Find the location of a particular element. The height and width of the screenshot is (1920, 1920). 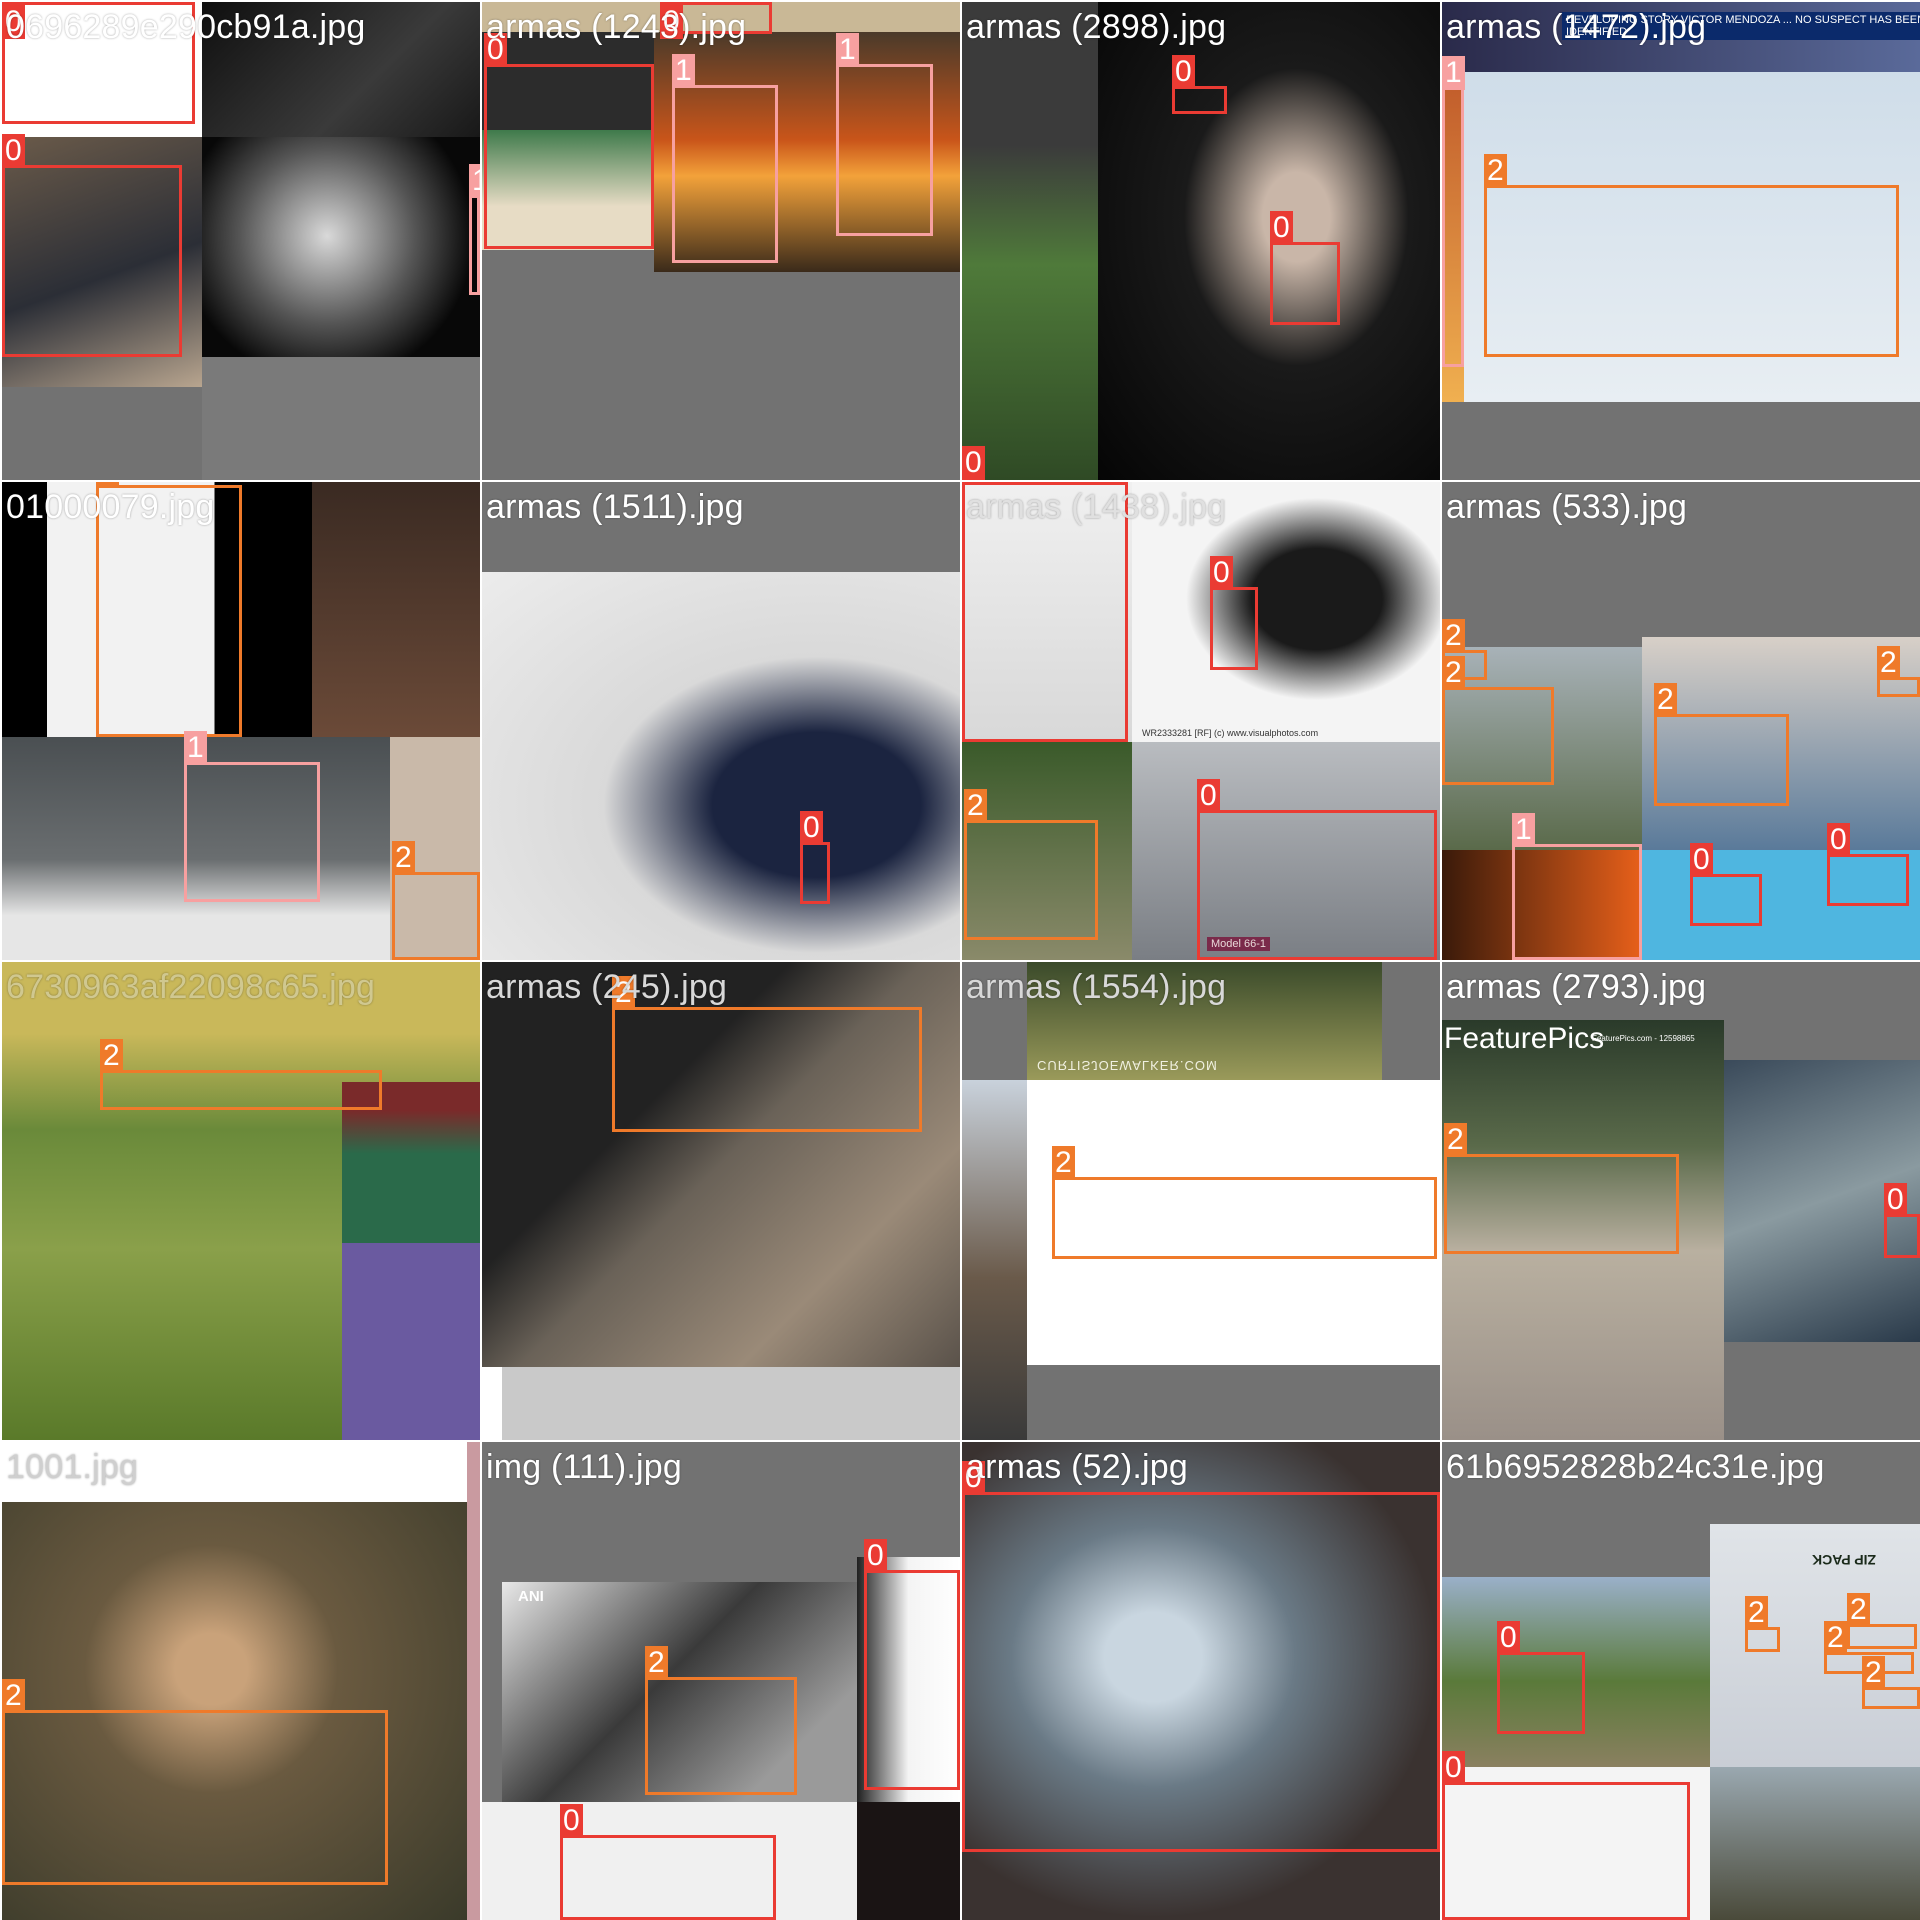

image-filename: img (111).jpg is located at coordinates (584, 1467).